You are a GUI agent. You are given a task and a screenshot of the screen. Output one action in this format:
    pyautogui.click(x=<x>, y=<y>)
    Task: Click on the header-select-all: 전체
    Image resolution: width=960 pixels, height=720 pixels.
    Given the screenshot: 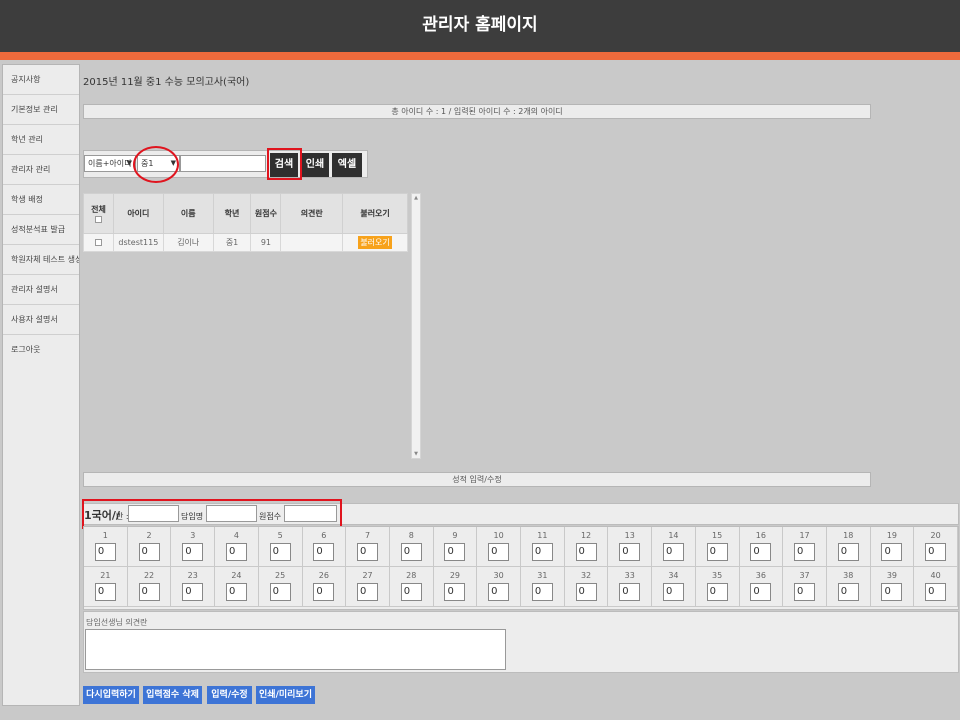 What is the action you would take?
    pyautogui.click(x=98, y=213)
    